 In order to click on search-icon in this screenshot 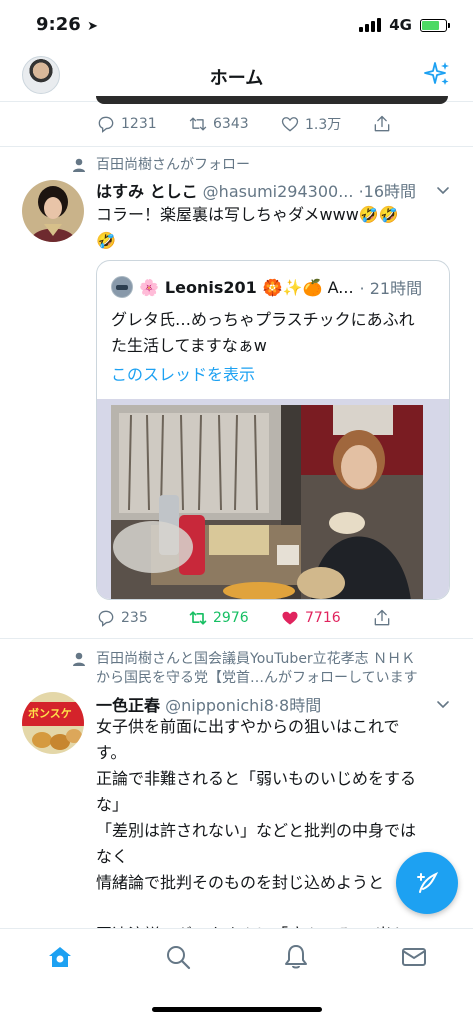, I will do `click(178, 957)`.